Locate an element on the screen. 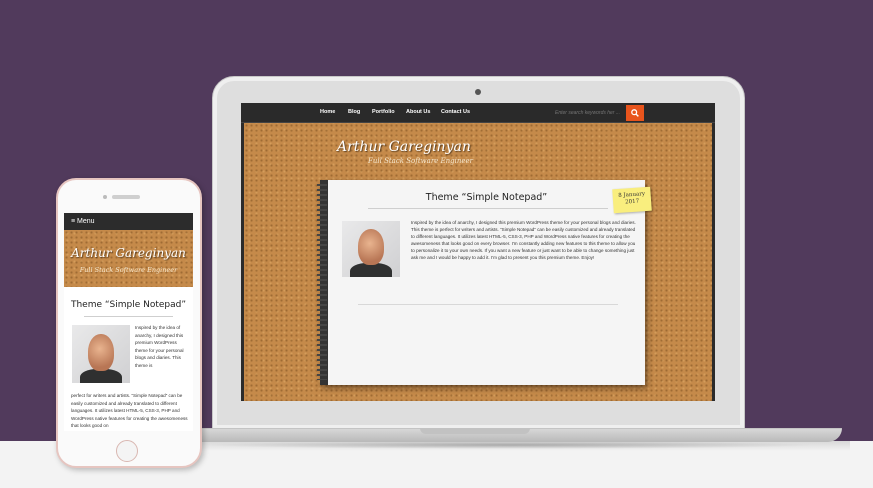  nav-home: Home is located at coordinates (327, 112).